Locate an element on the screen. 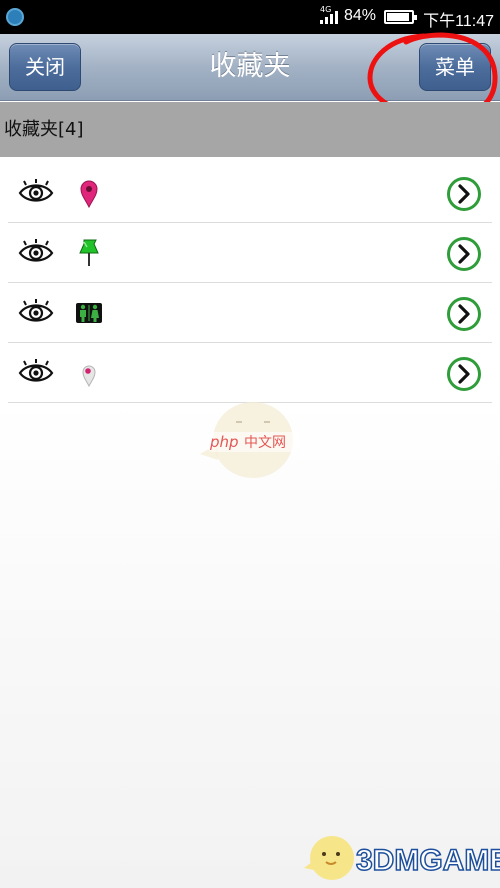 The width and height of the screenshot is (500, 888). battery-icon is located at coordinates (400, 17).